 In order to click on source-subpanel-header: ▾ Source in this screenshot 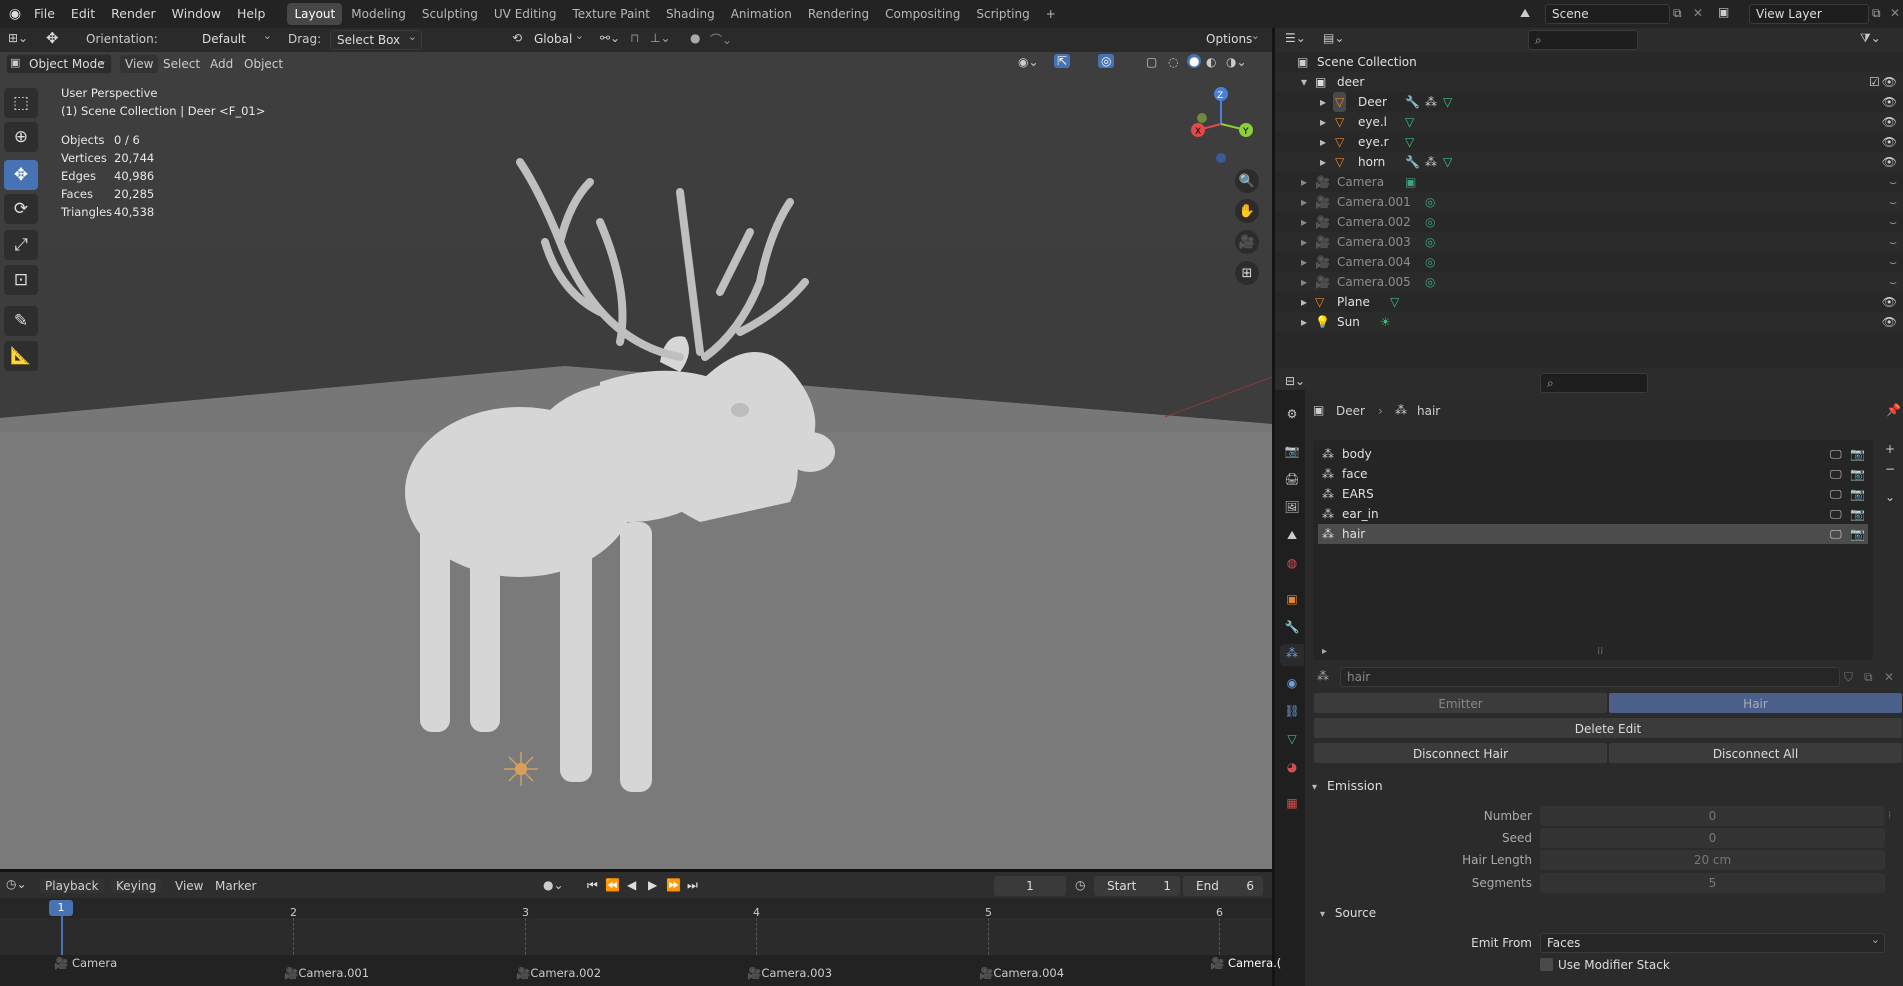, I will do `click(1611, 913)`.